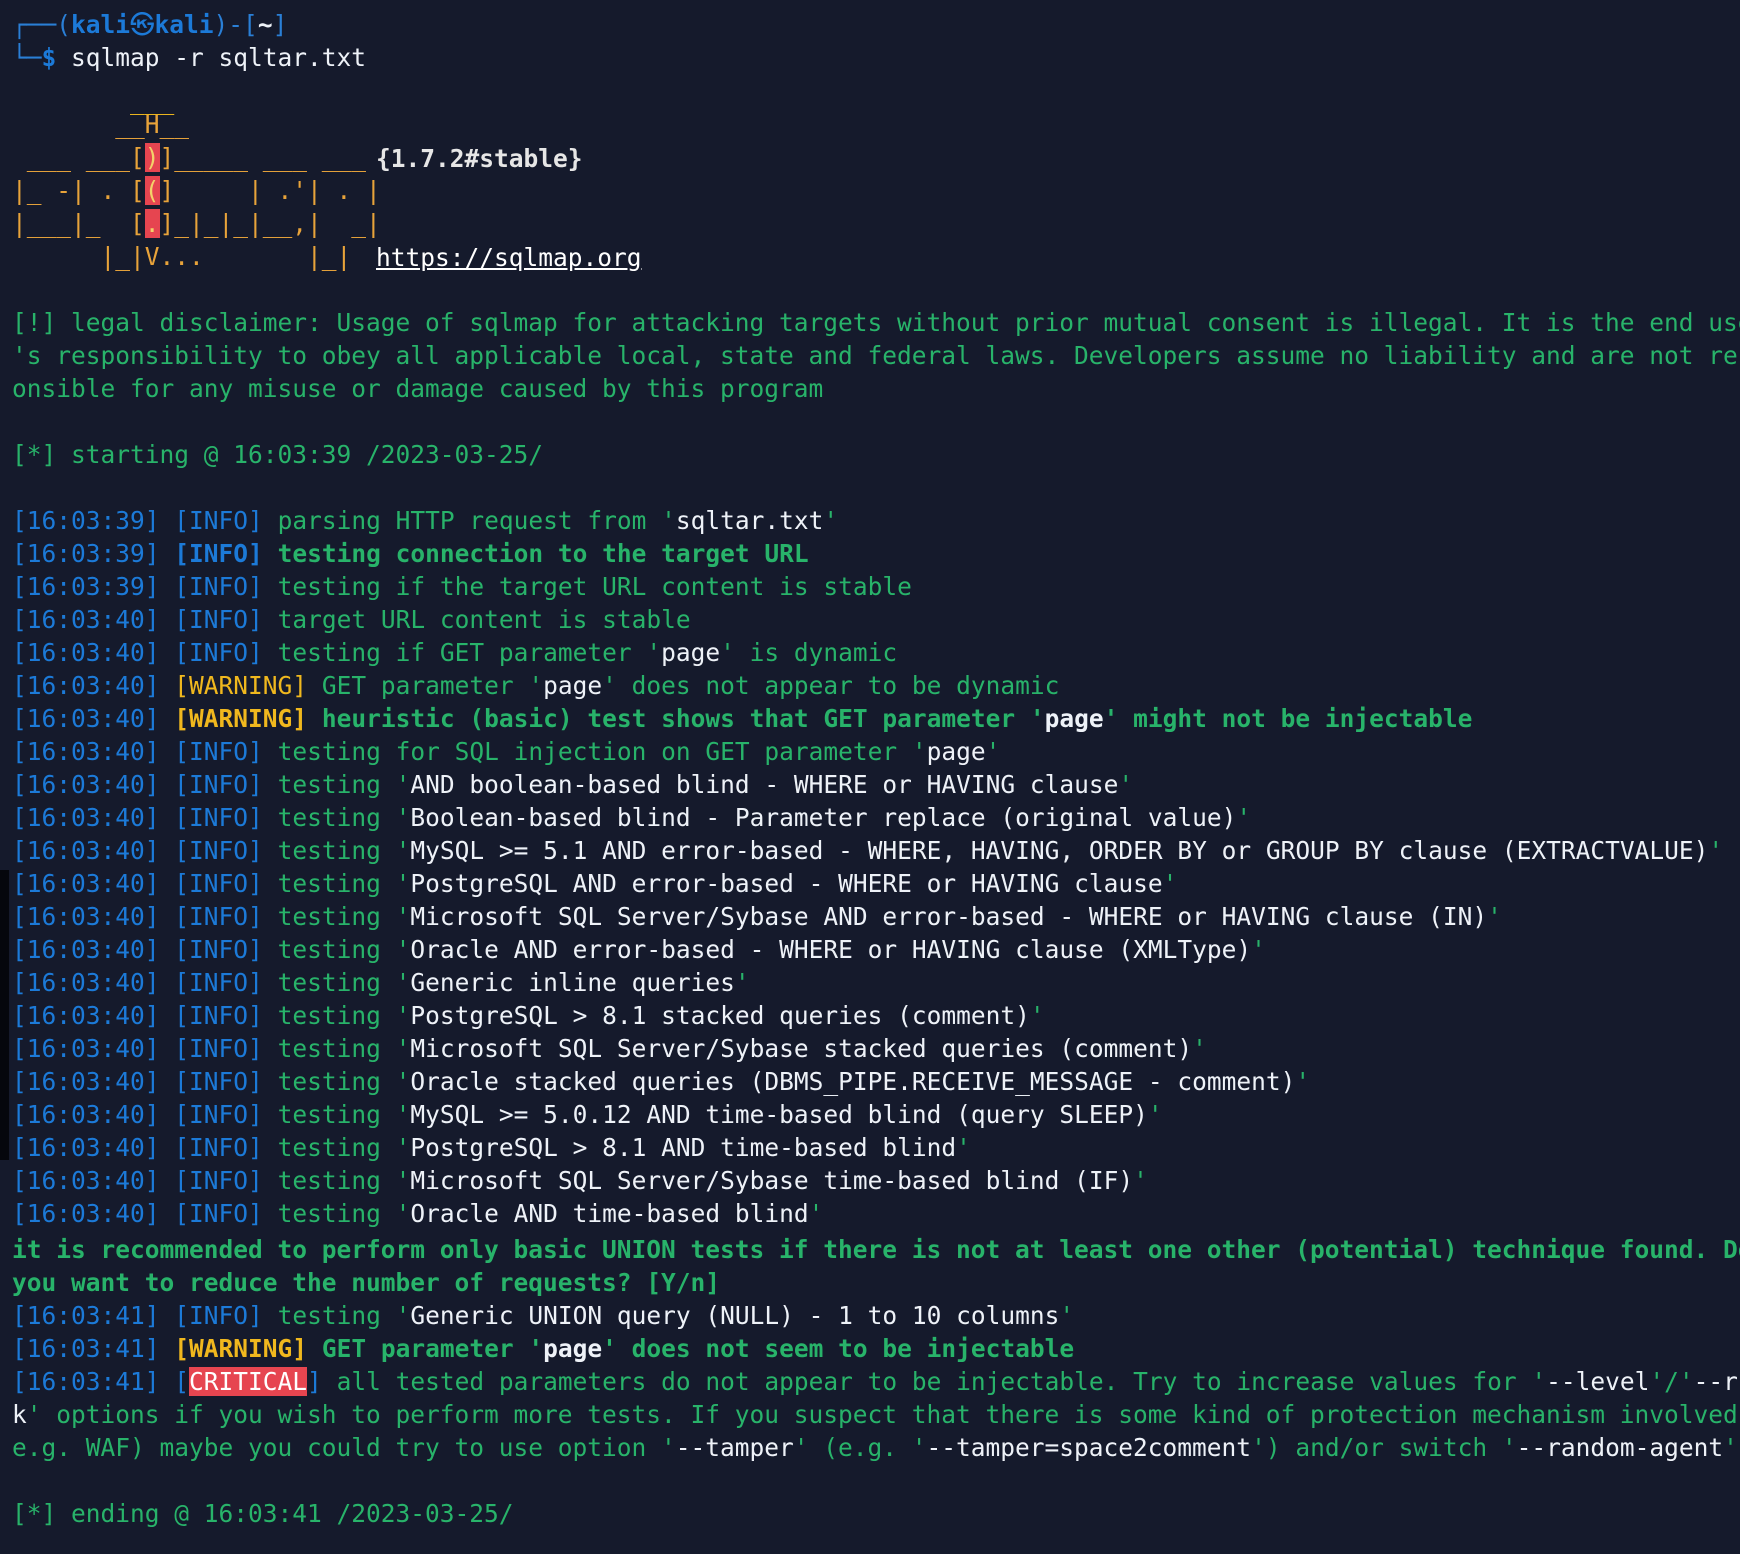 The width and height of the screenshot is (1740, 1554). I want to click on prompt-header: ┌──(kali㉿kali)-[~], so click(149, 24).